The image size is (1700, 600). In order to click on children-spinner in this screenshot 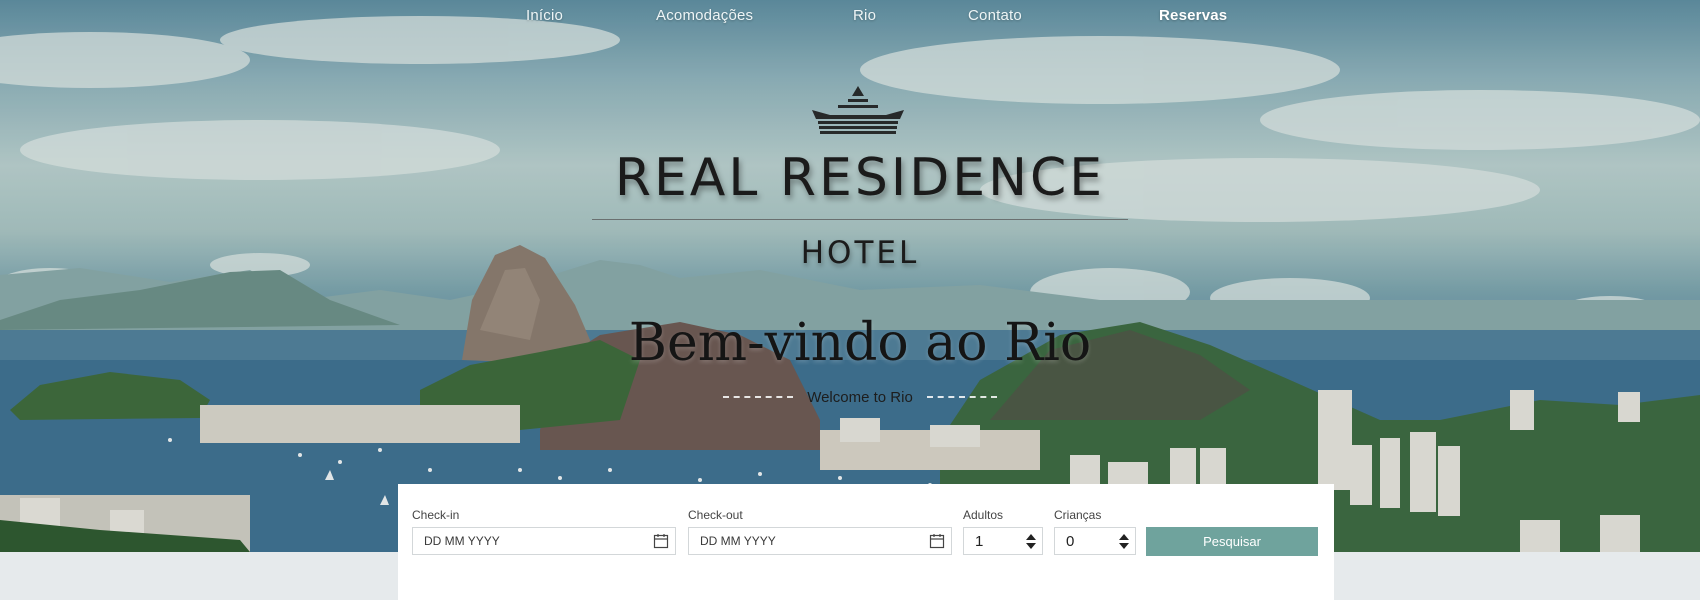, I will do `click(1124, 541)`.